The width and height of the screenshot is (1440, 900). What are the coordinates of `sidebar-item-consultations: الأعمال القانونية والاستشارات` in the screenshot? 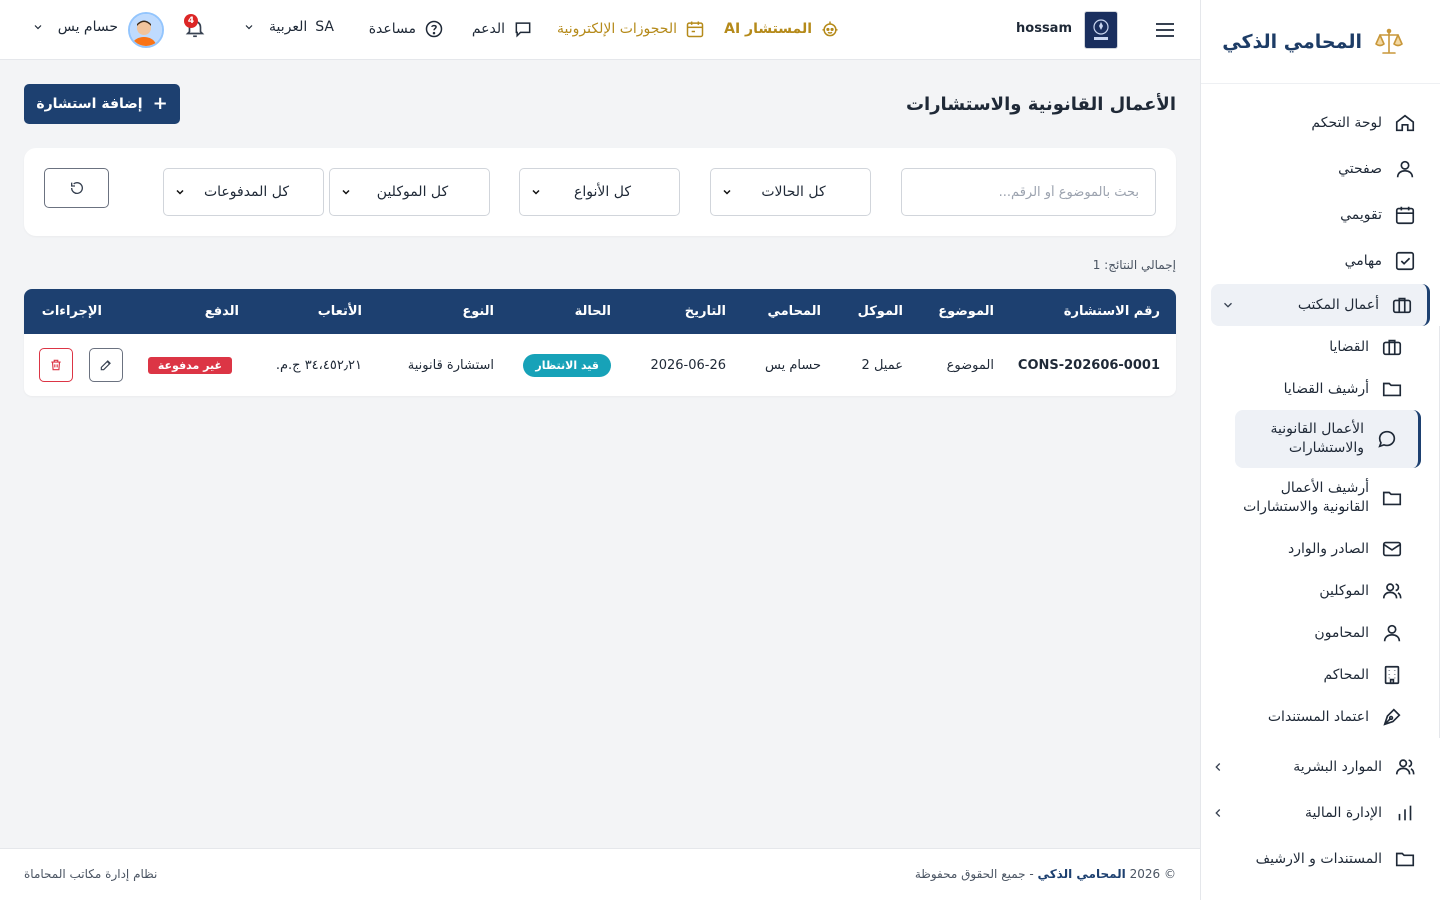 It's located at (1328, 439).